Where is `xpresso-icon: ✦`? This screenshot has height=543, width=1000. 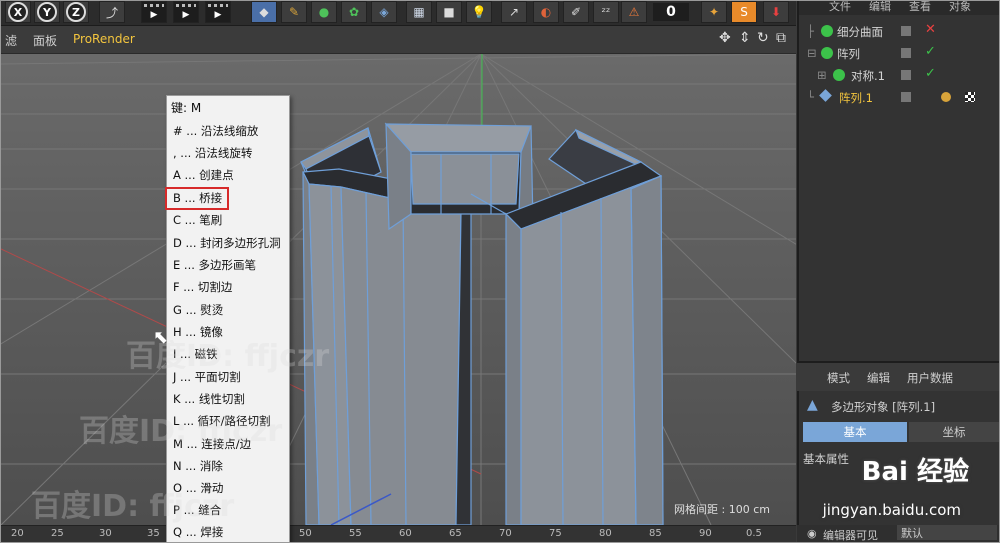
xpresso-icon: ✦ is located at coordinates (714, 12).